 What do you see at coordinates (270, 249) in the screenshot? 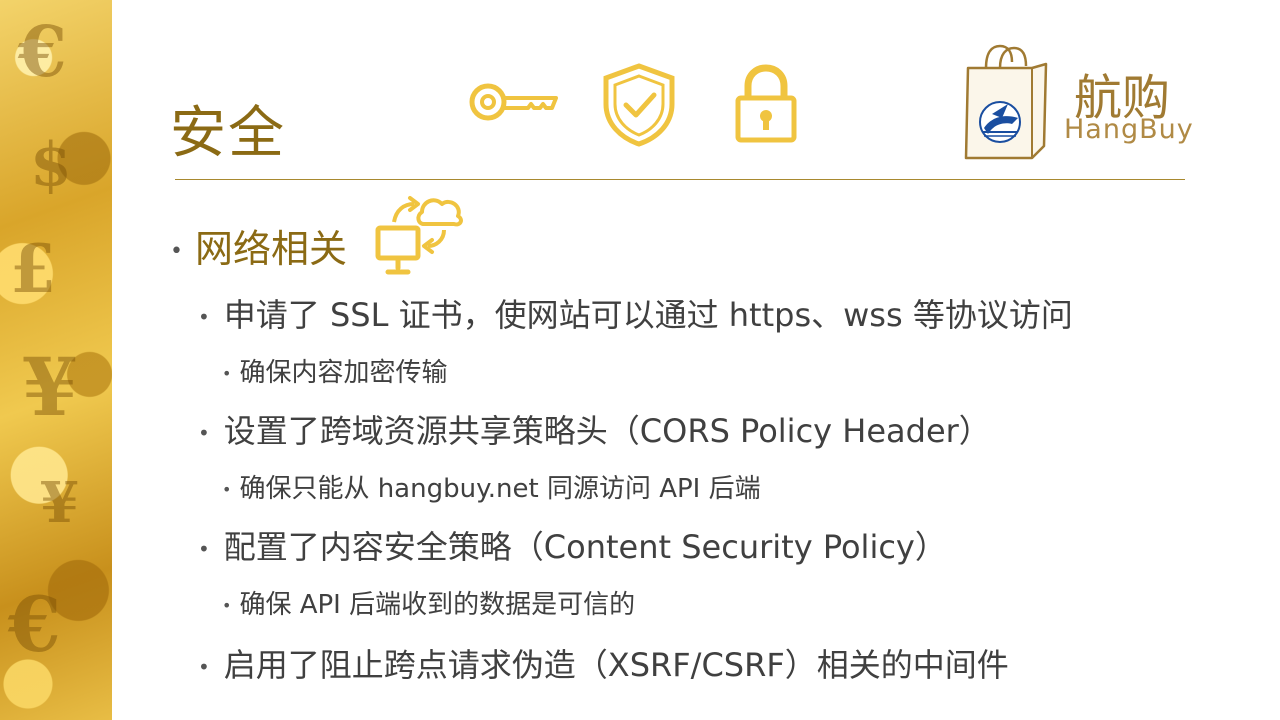
I see `section-heading-text: 网络相关` at bounding box center [270, 249].